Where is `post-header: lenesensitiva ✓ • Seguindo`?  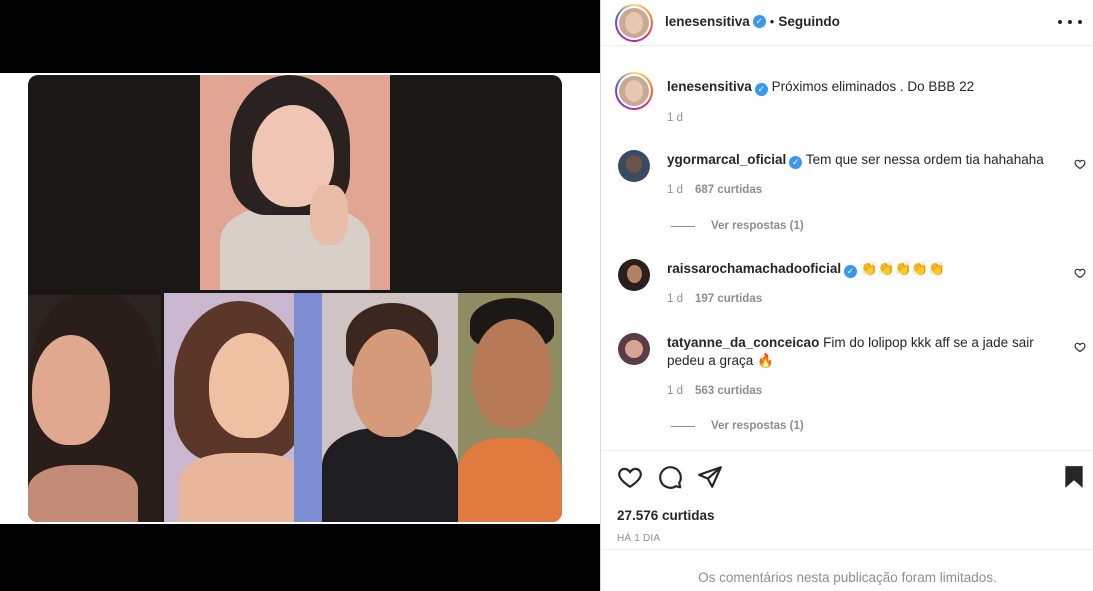
post-header: lenesensitiva ✓ • Seguindo is located at coordinates (847, 23).